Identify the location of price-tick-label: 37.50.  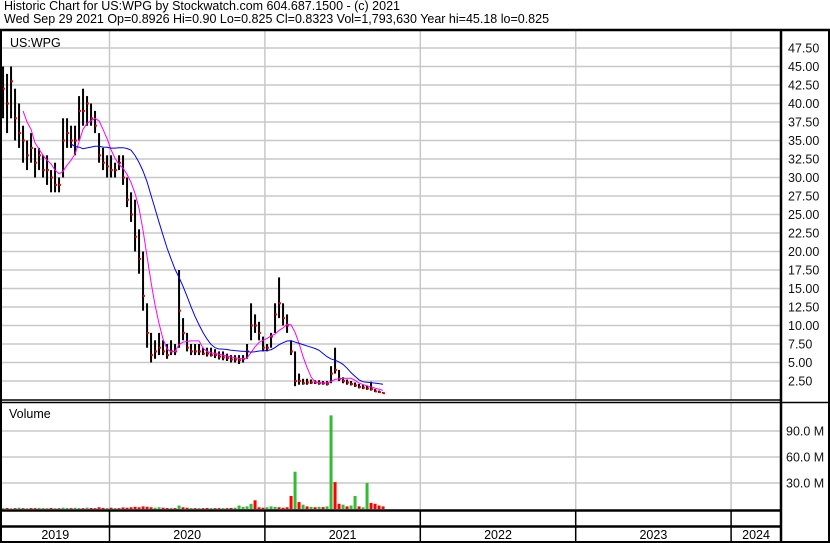
(803, 123).